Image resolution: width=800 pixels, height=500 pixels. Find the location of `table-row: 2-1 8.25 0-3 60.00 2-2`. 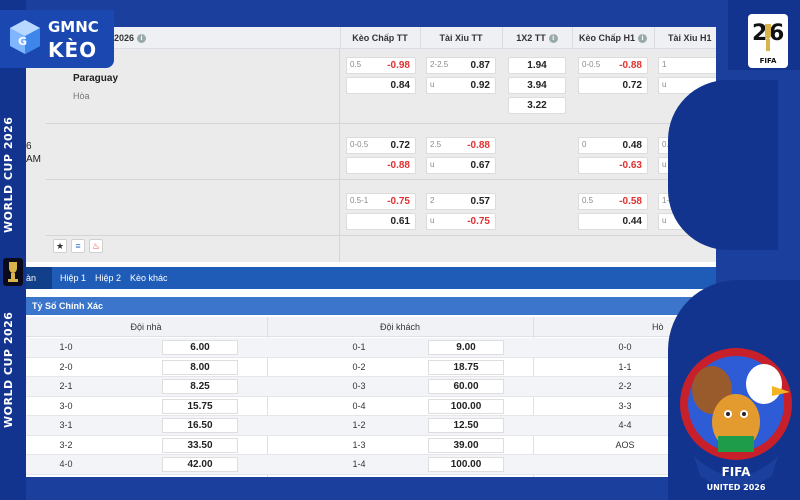

table-row: 2-1 8.25 0-3 60.00 2-2 is located at coordinates (371, 387).